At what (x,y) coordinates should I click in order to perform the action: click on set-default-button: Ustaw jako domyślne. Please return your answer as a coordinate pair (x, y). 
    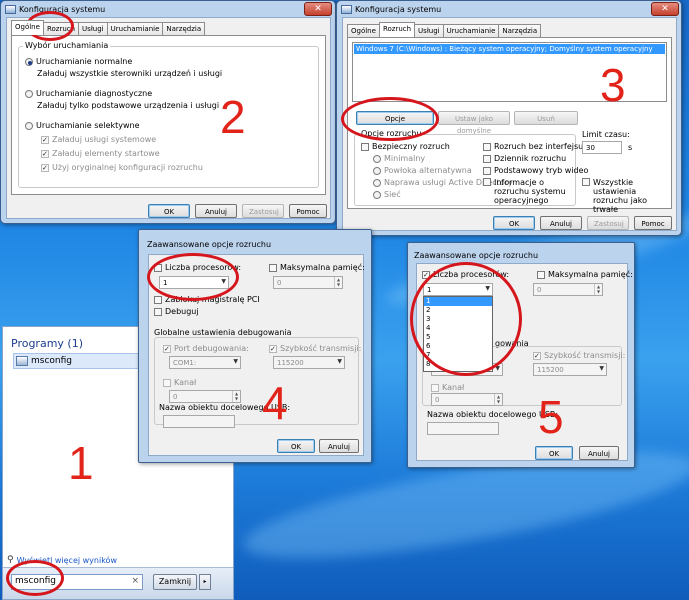
    Looking at the image, I should click on (474, 123).